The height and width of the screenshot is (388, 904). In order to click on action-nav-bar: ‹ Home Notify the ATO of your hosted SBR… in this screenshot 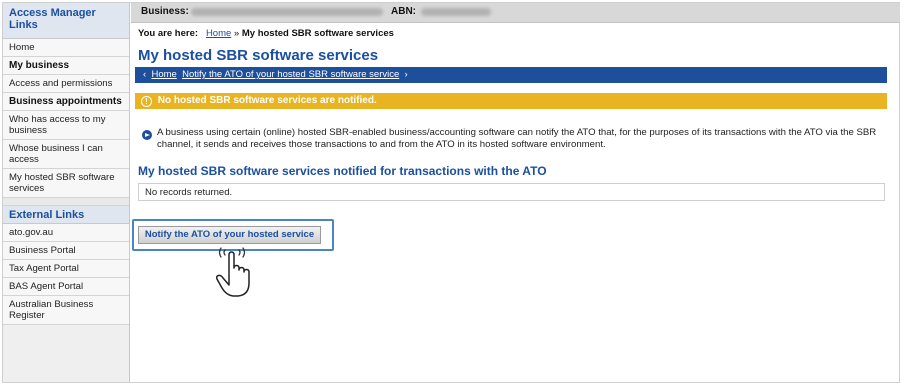, I will do `click(511, 75)`.